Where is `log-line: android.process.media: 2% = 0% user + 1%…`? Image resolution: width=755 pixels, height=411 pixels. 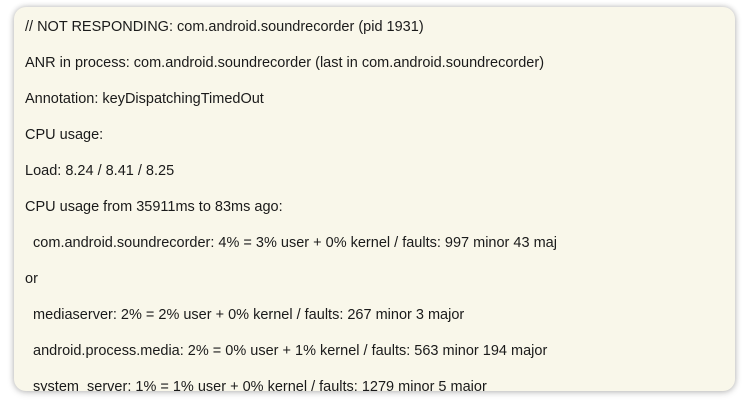 log-line: android.process.media: 2% = 0% user + 1%… is located at coordinates (286, 351).